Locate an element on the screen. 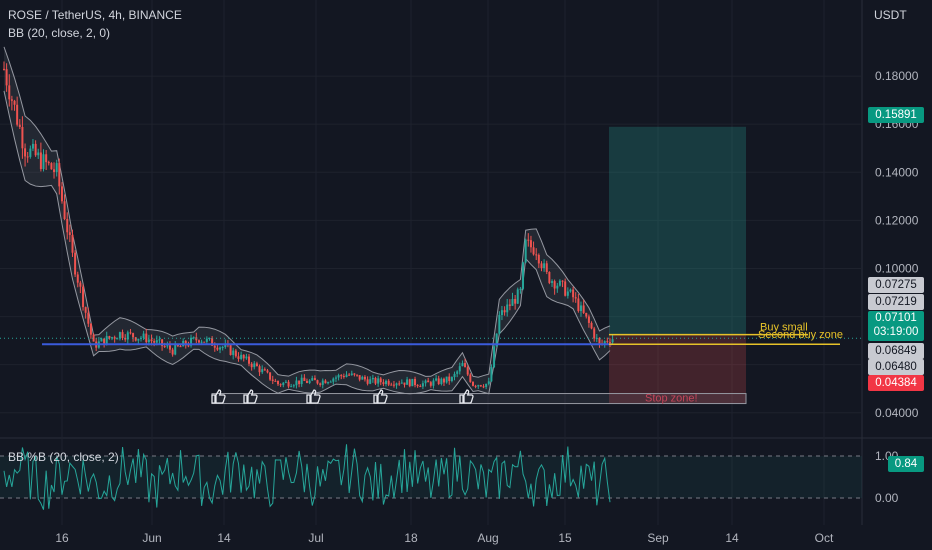  y-tick-label: 0.04000 is located at coordinates (897, 413).